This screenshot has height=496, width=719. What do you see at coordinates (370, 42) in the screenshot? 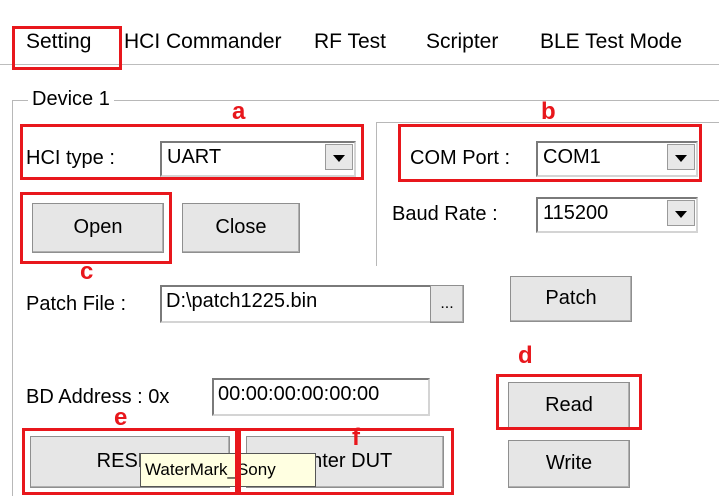
I see `tab-rf-test: RF Test` at bounding box center [370, 42].